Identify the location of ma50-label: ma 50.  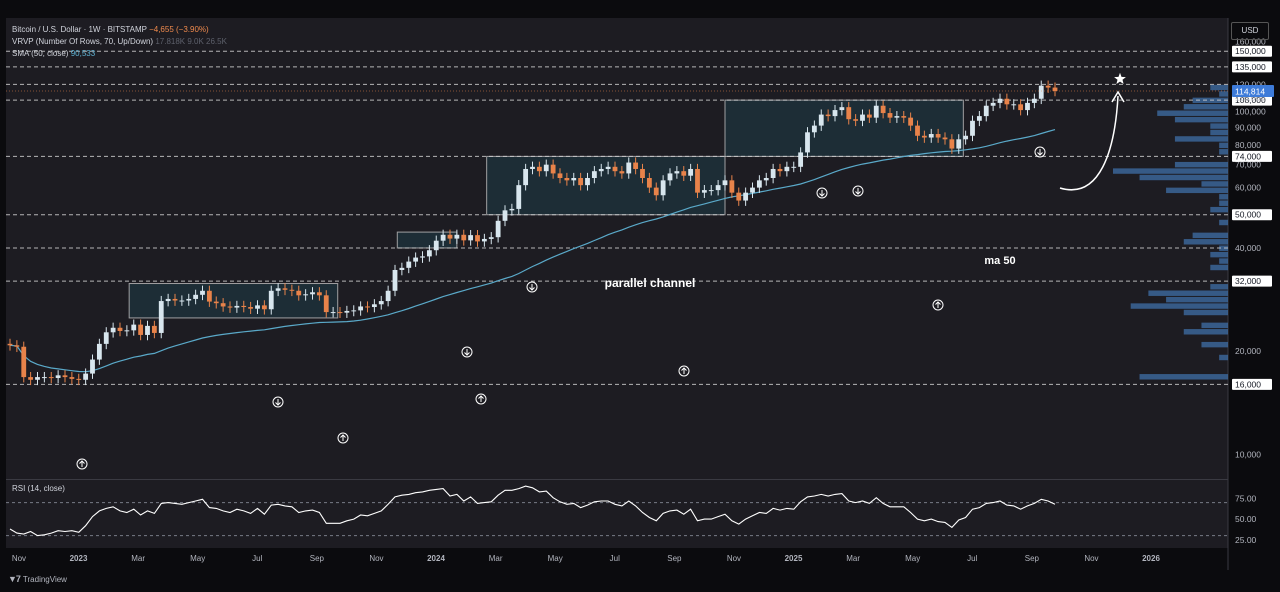
(999, 261).